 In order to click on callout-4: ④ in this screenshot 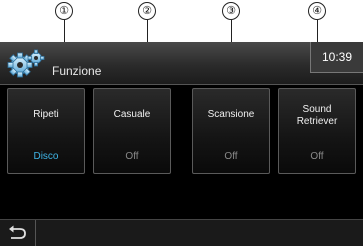, I will do `click(317, 11)`.